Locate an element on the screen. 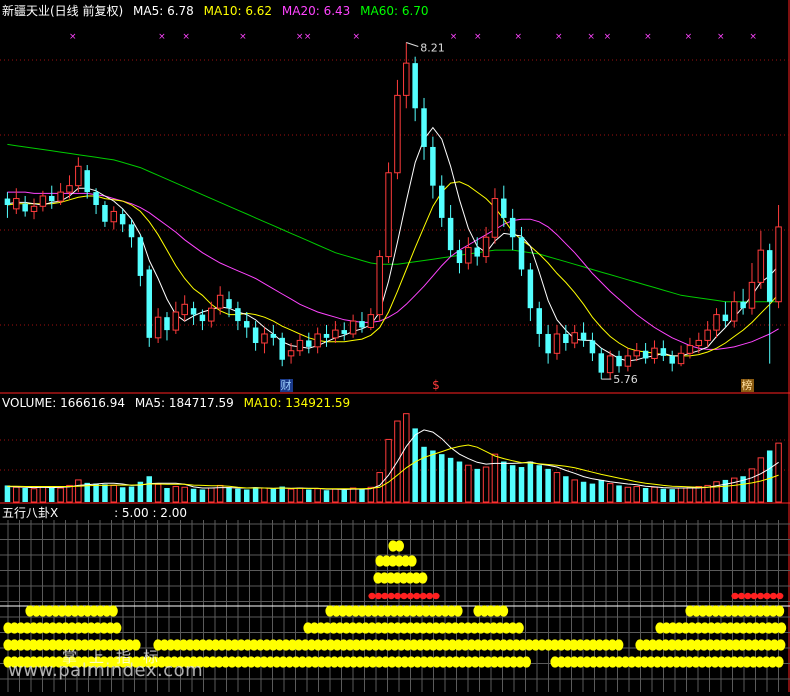  dividend-marker: $ is located at coordinates (436, 385).